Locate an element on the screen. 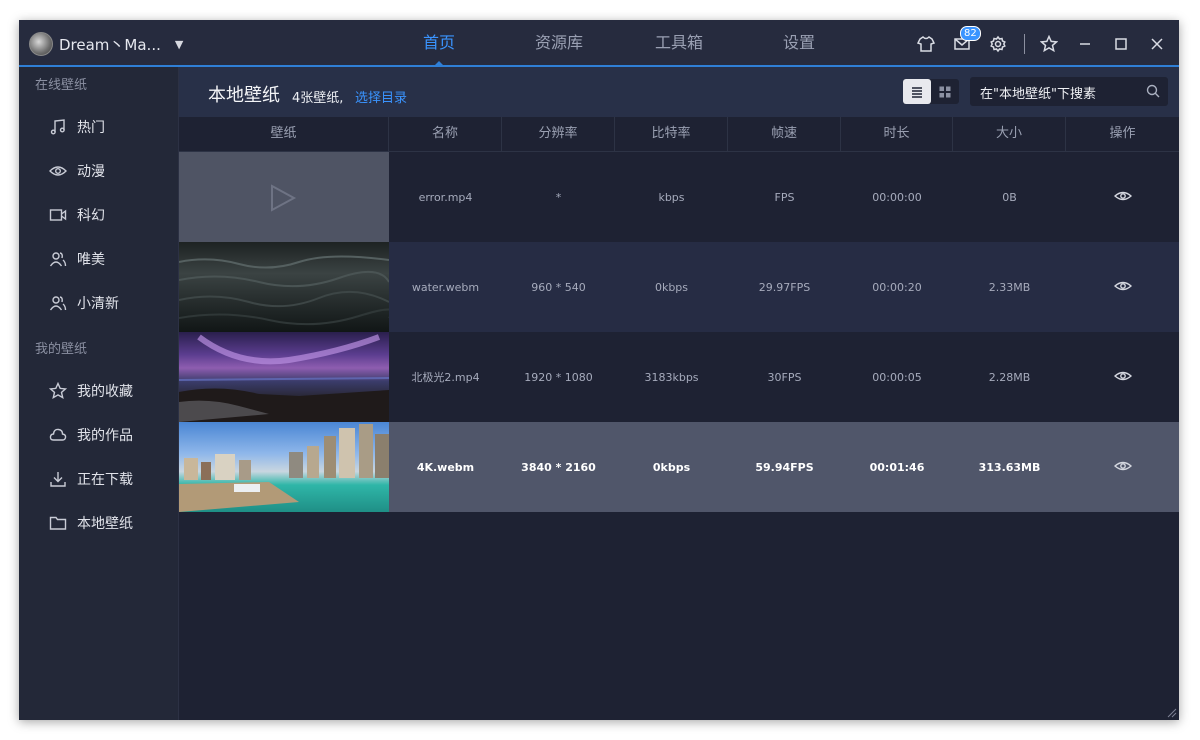  folder-icon is located at coordinates (58, 523).